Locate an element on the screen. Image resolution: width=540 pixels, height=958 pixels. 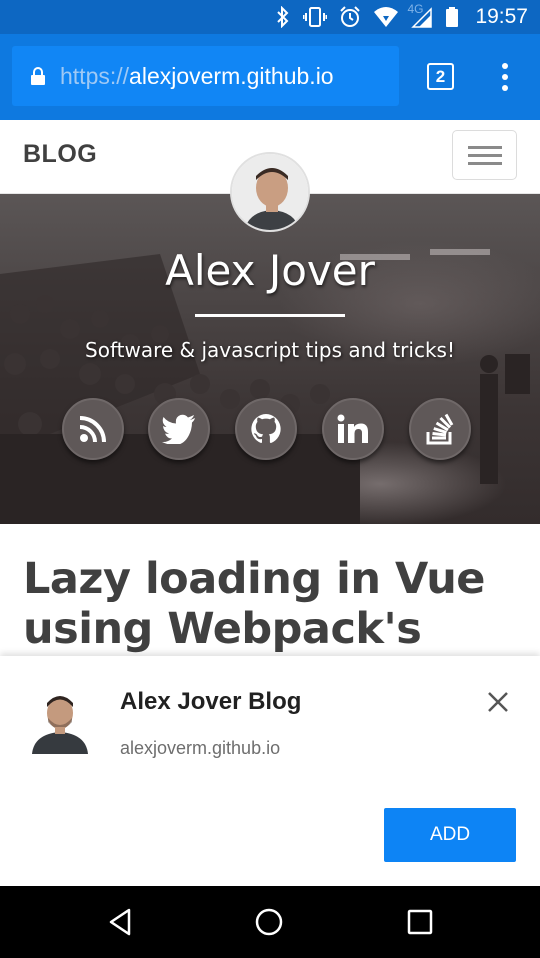
twitter-icon is located at coordinates (179, 429).